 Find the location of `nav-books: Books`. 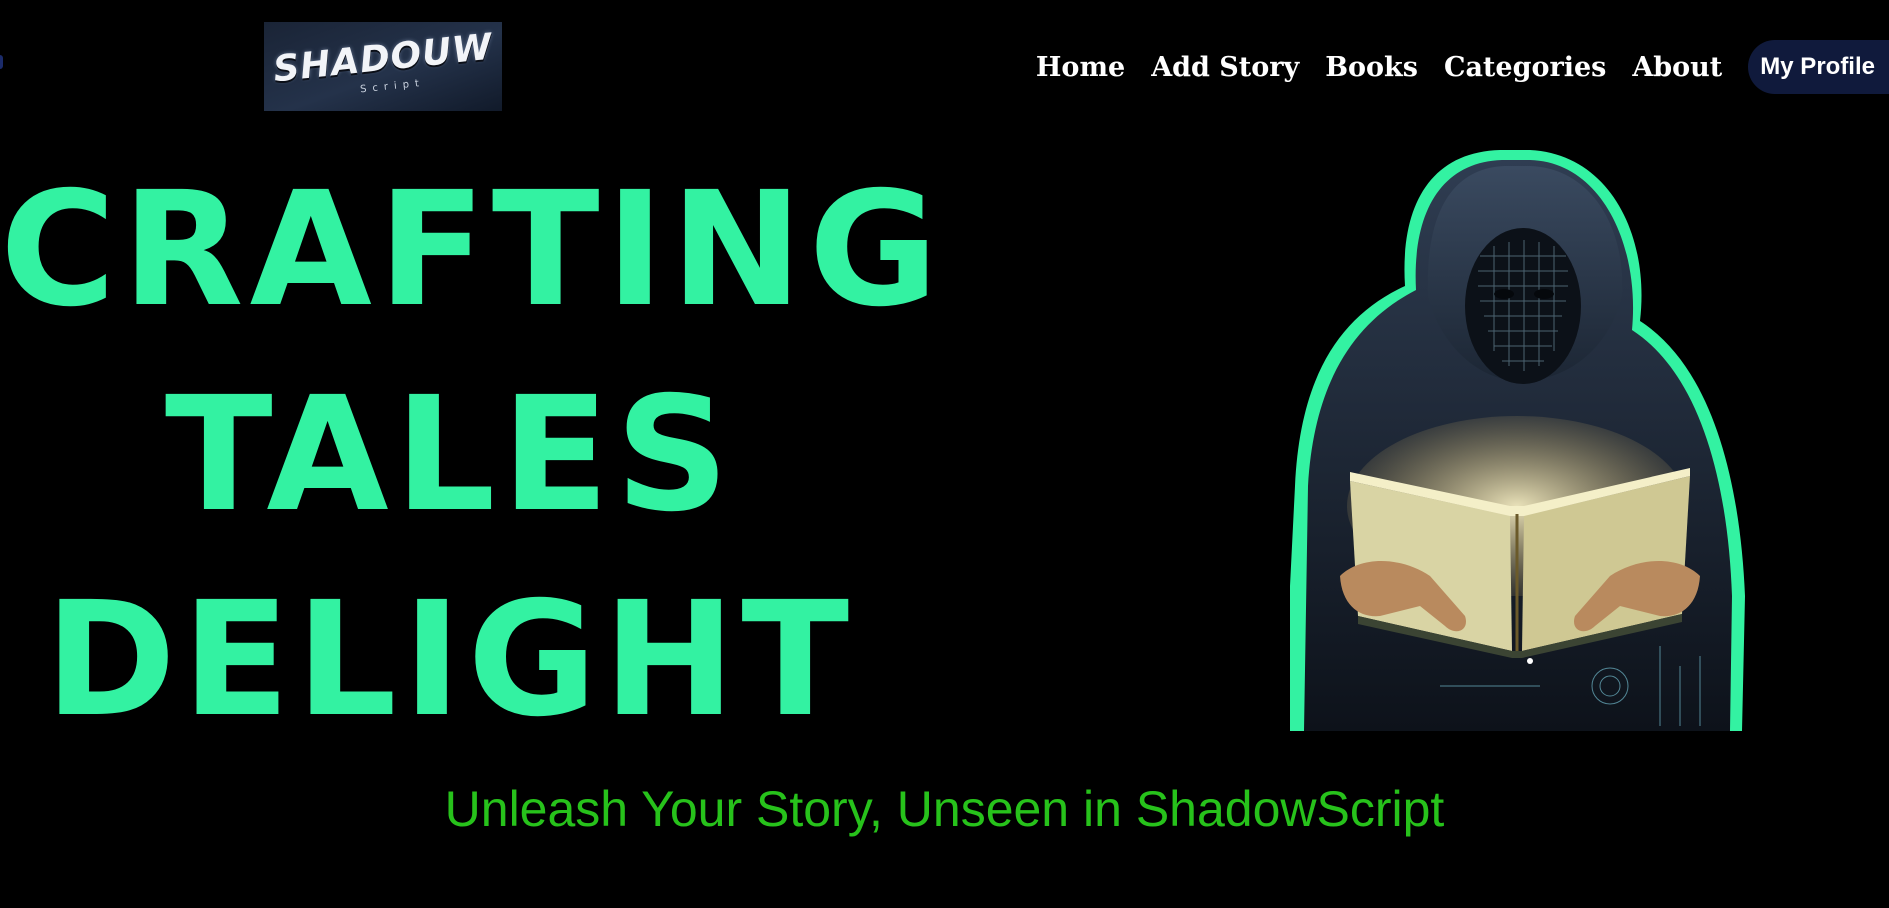

nav-books: Books is located at coordinates (1371, 67).